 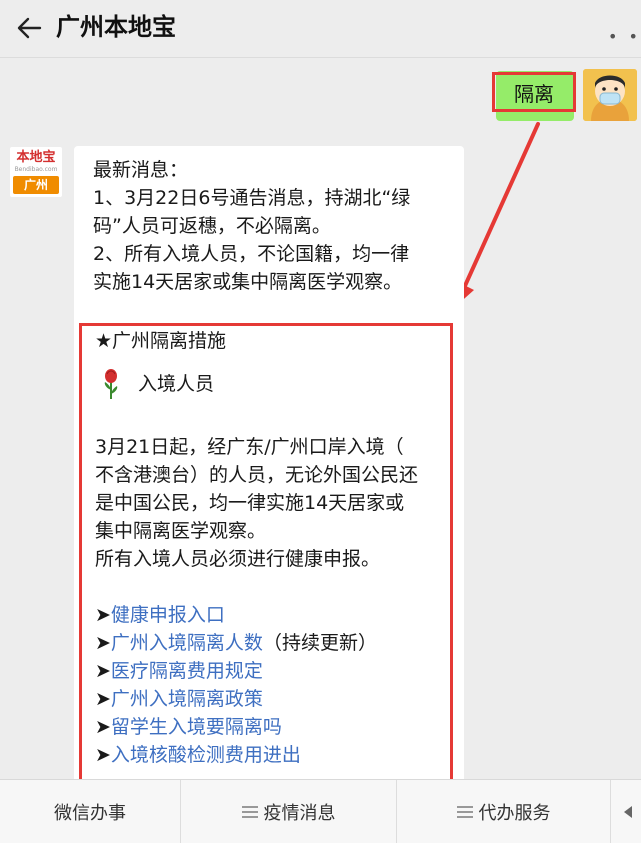 What do you see at coordinates (272, 699) in the screenshot?
I see `link-row: ➤广州入境隔离政策` at bounding box center [272, 699].